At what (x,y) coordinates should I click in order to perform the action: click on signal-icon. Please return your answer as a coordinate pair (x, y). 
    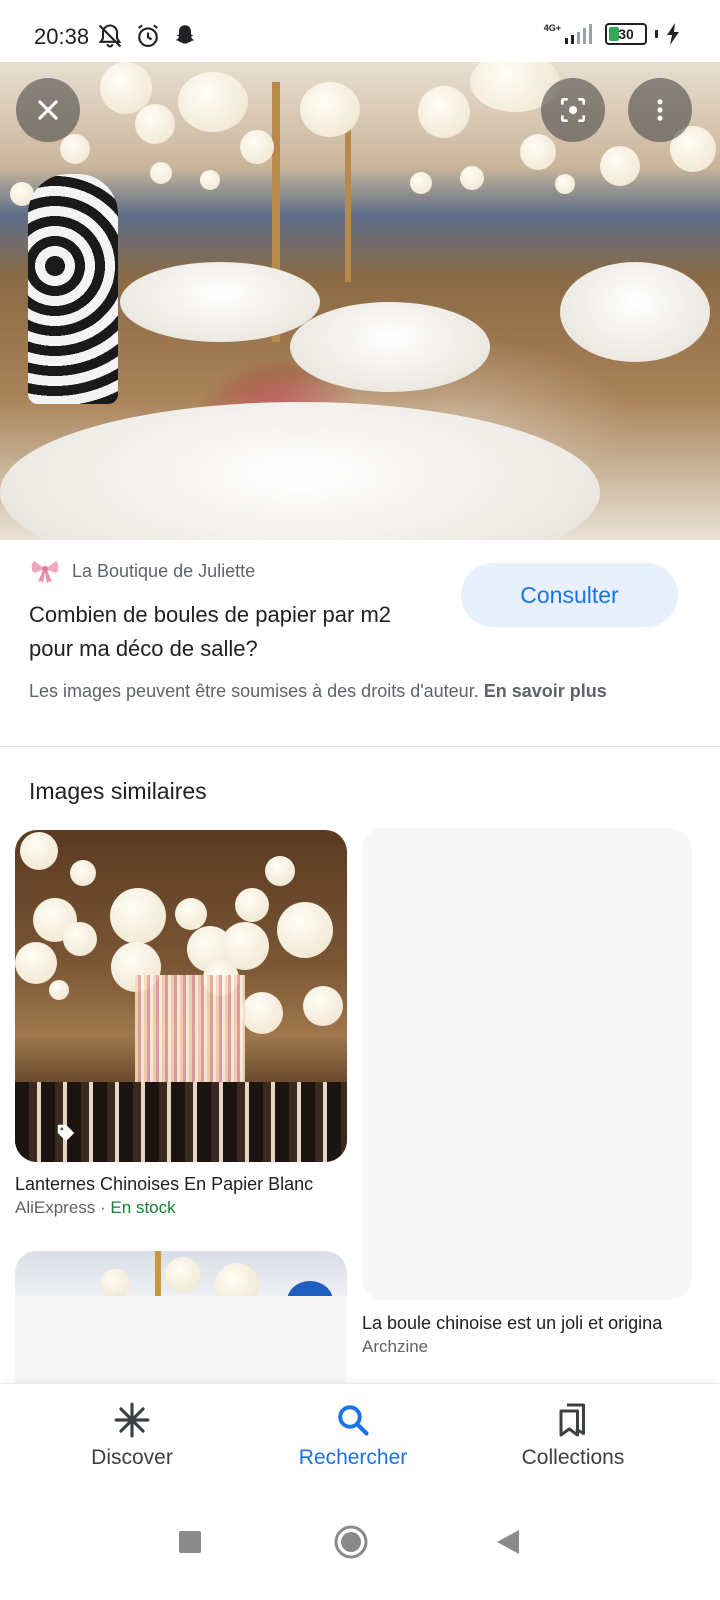
    Looking at the image, I should click on (578, 34).